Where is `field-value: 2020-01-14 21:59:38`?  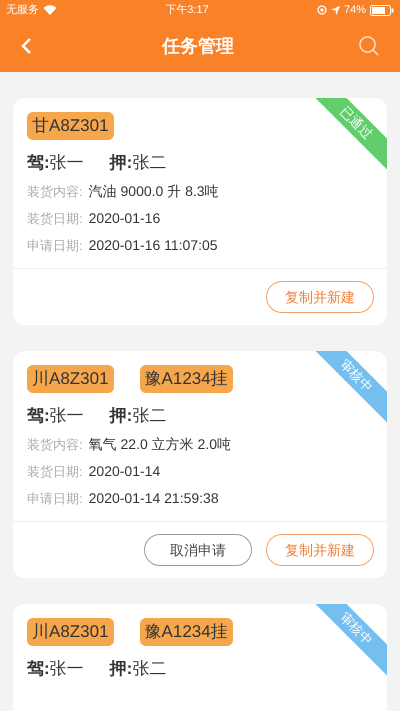 field-value: 2020-01-14 21:59:38 is located at coordinates (153, 498).